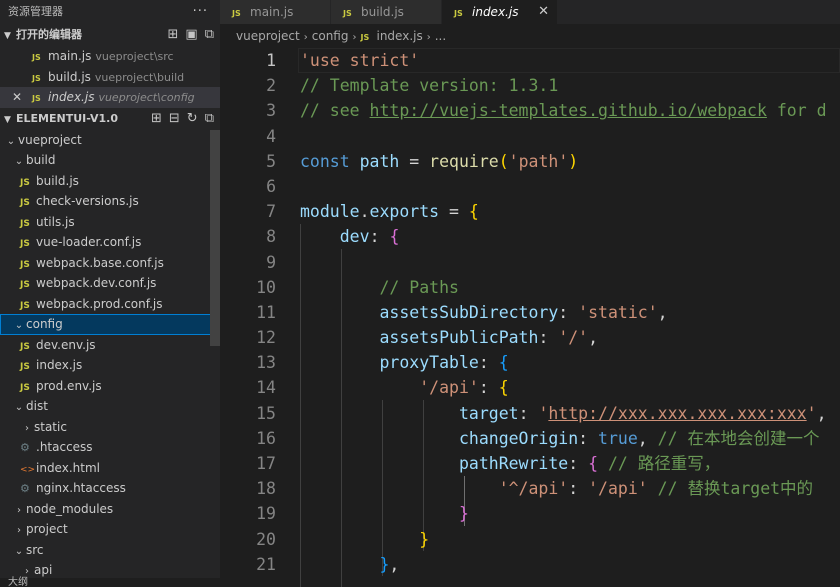 Image resolution: width=840 pixels, height=587 pixels. Describe the element at coordinates (110, 447) in the screenshot. I see `tree-file-htaccess: ⚙ .htaccess` at that location.